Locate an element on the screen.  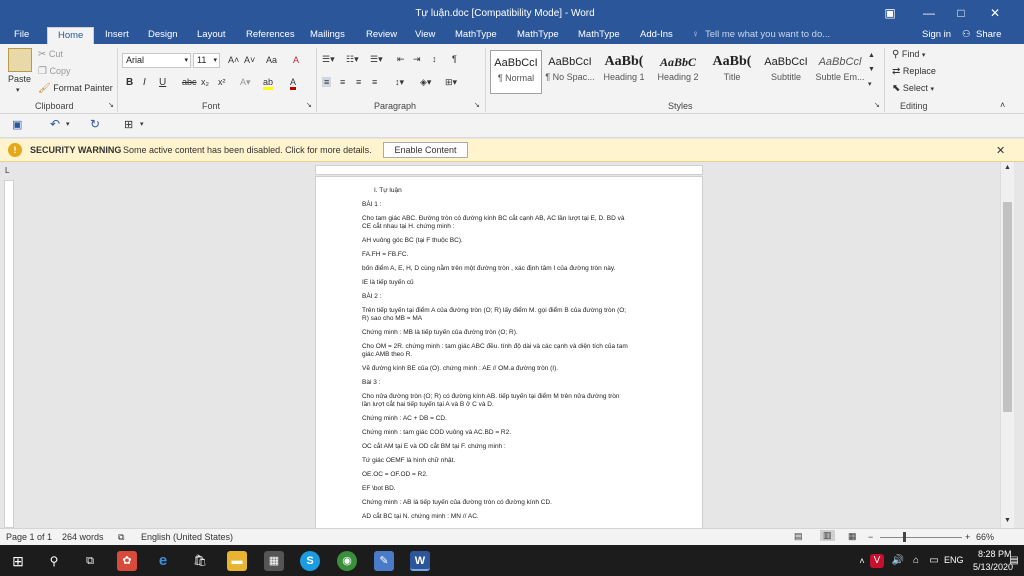
cut-button: ✂ Cut is located at coordinates (50, 54).